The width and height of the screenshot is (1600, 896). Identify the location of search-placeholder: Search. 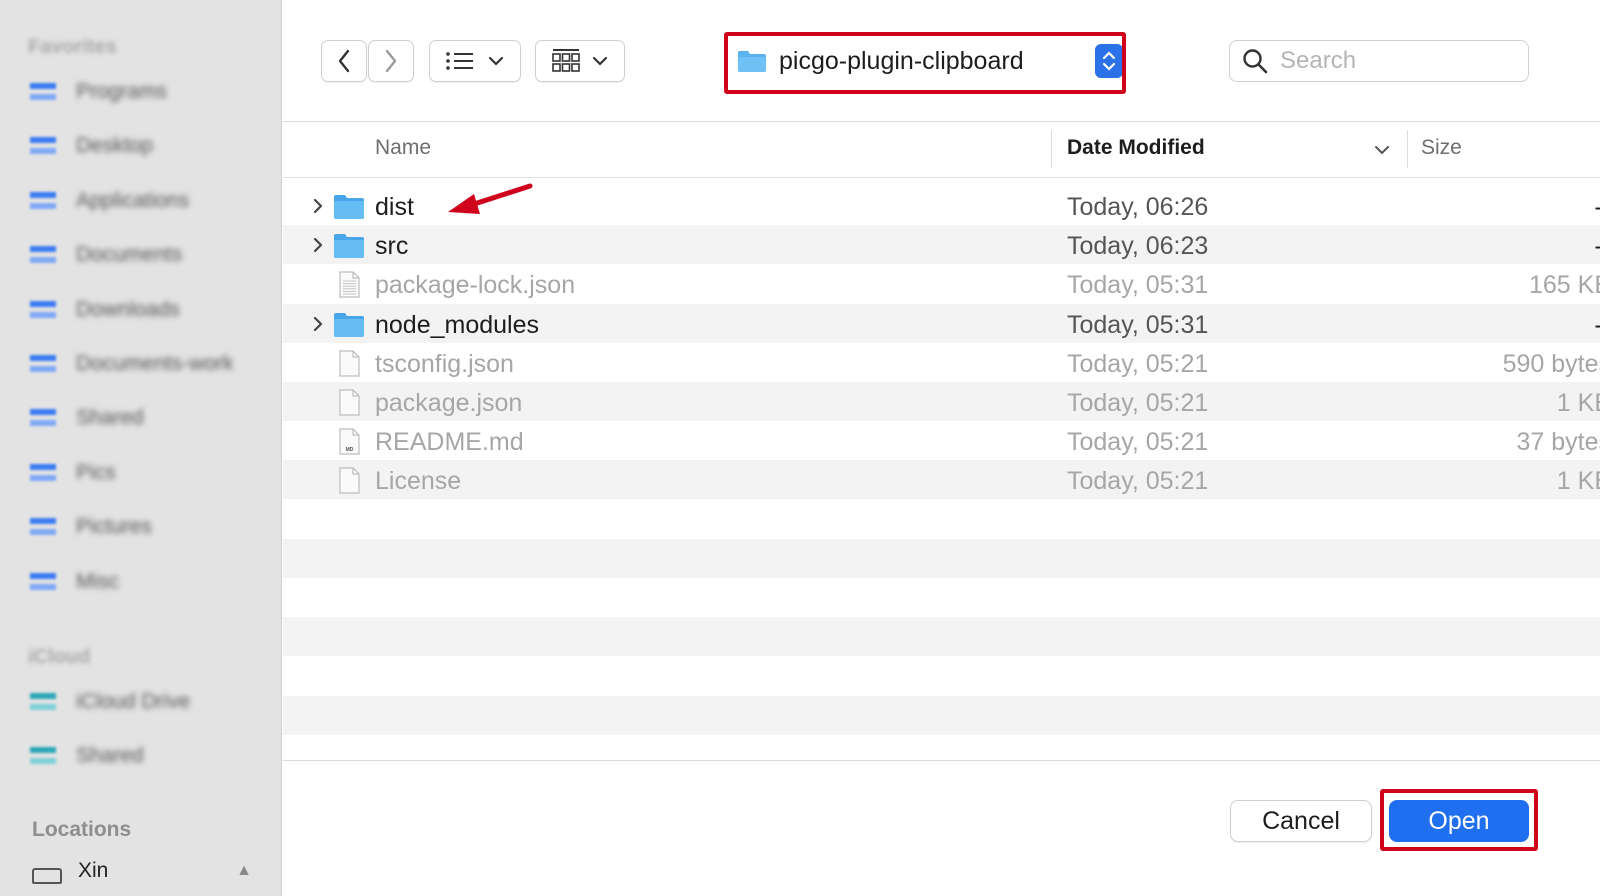
(1318, 60).